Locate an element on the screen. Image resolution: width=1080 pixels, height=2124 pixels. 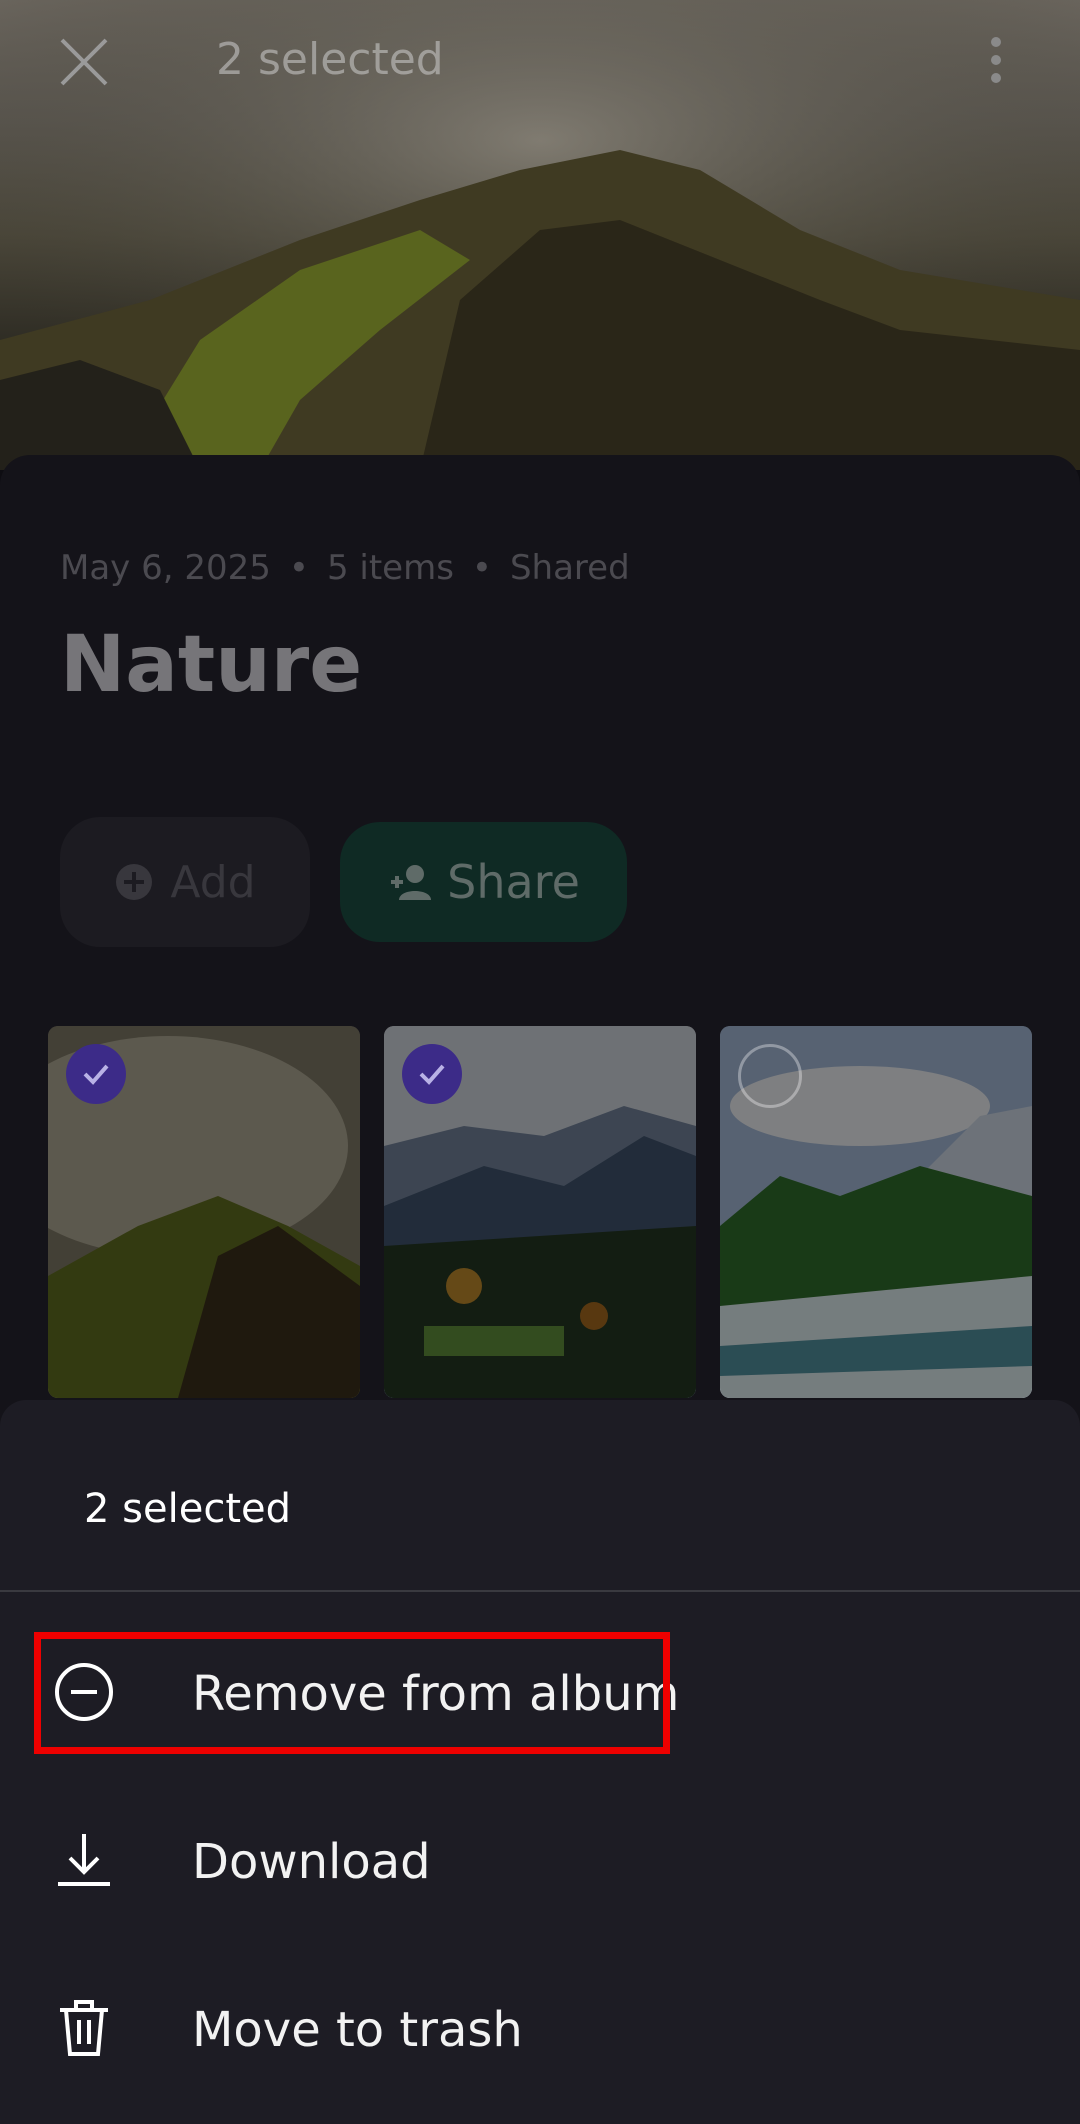
sheet-title: 2 selected is located at coordinates (188, 1509).